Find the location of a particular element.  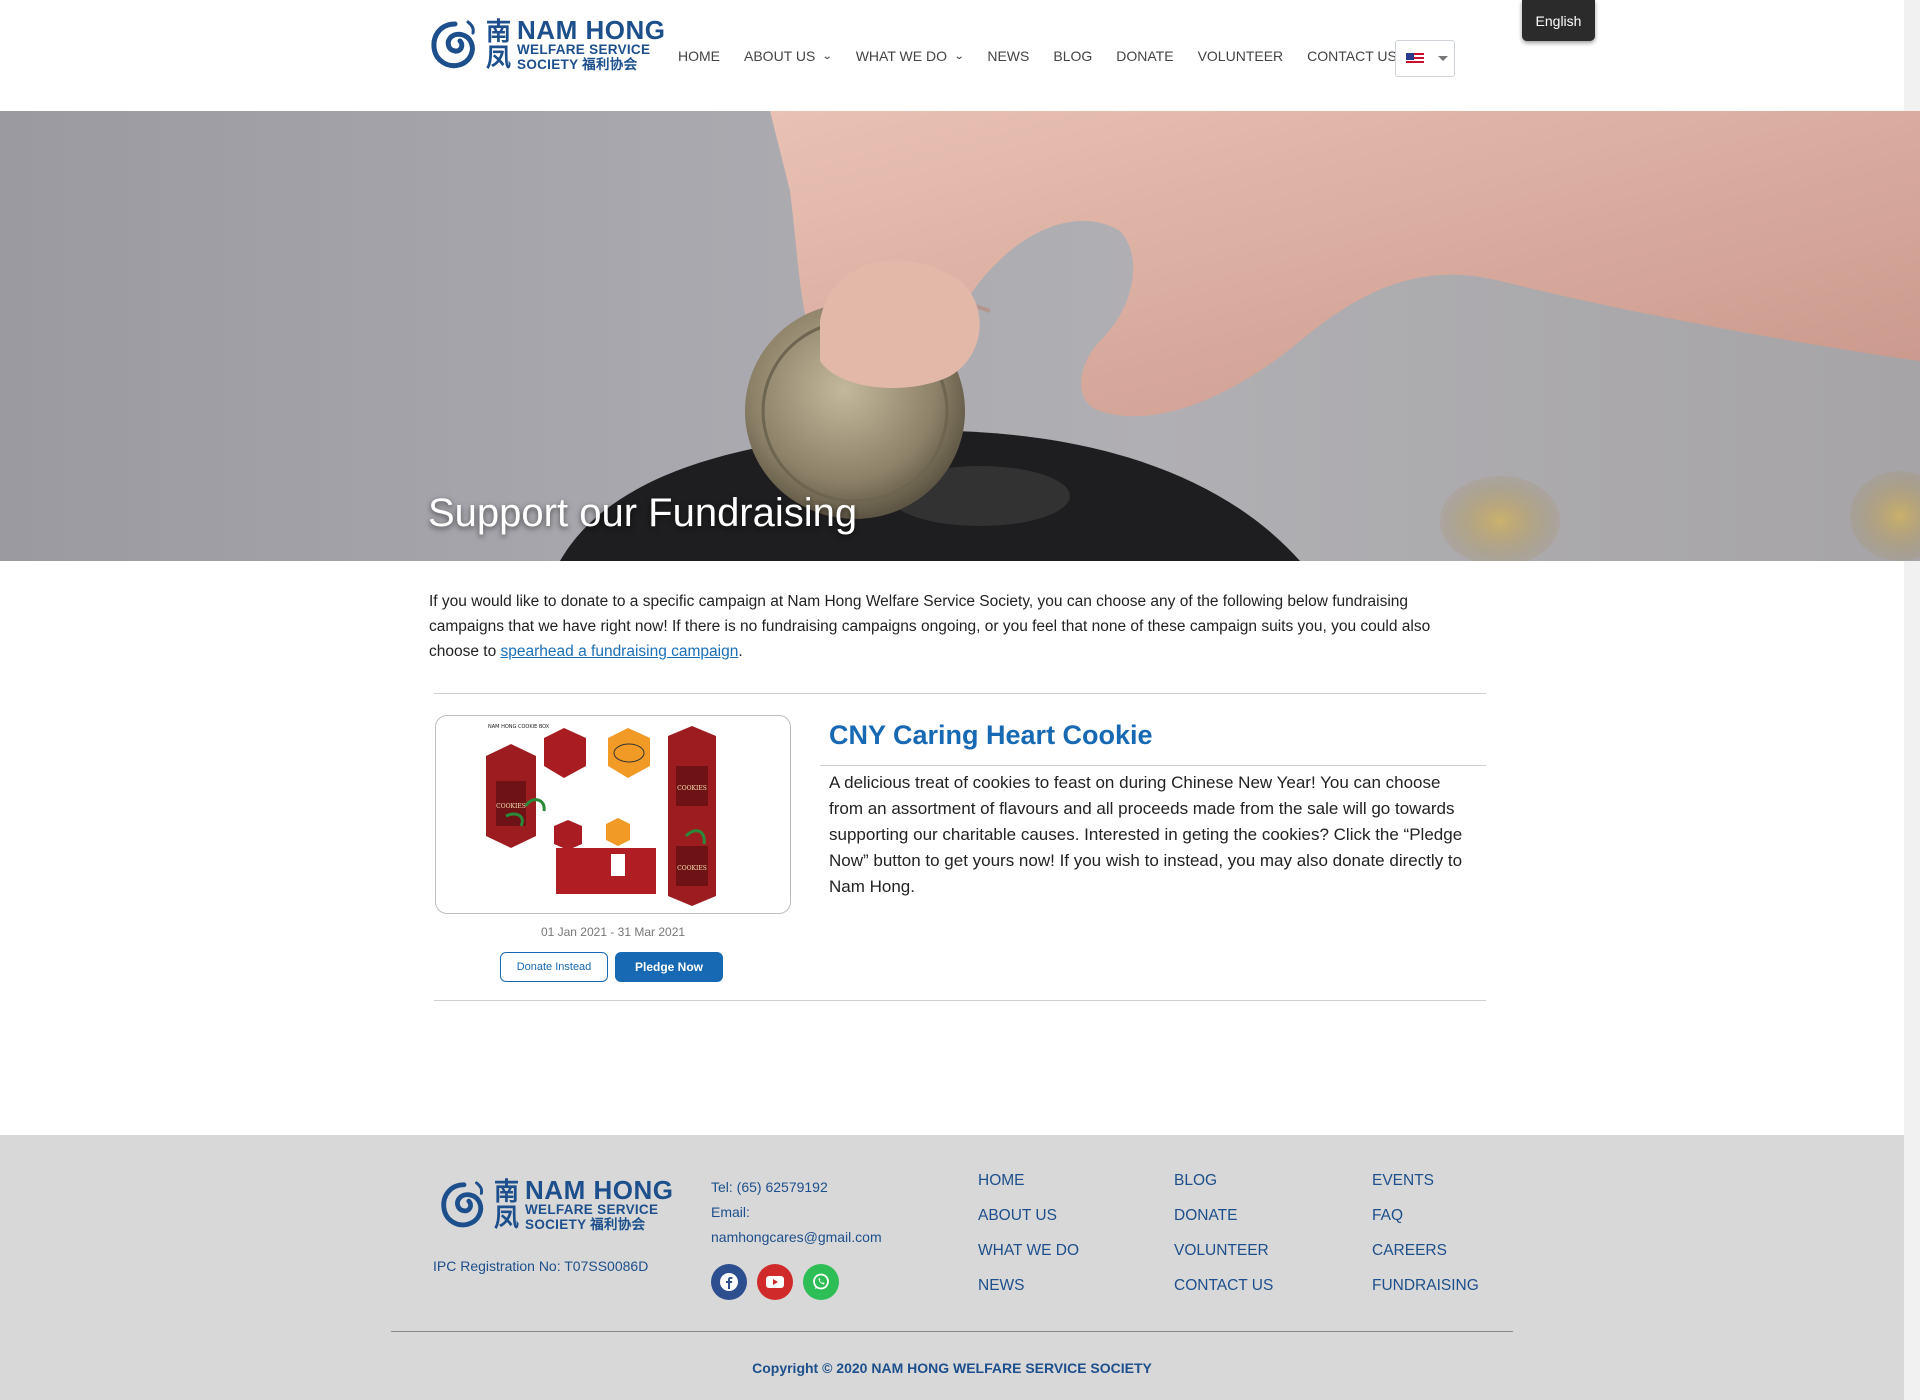

nav-blog-label: BLOG is located at coordinates (1073, 56).